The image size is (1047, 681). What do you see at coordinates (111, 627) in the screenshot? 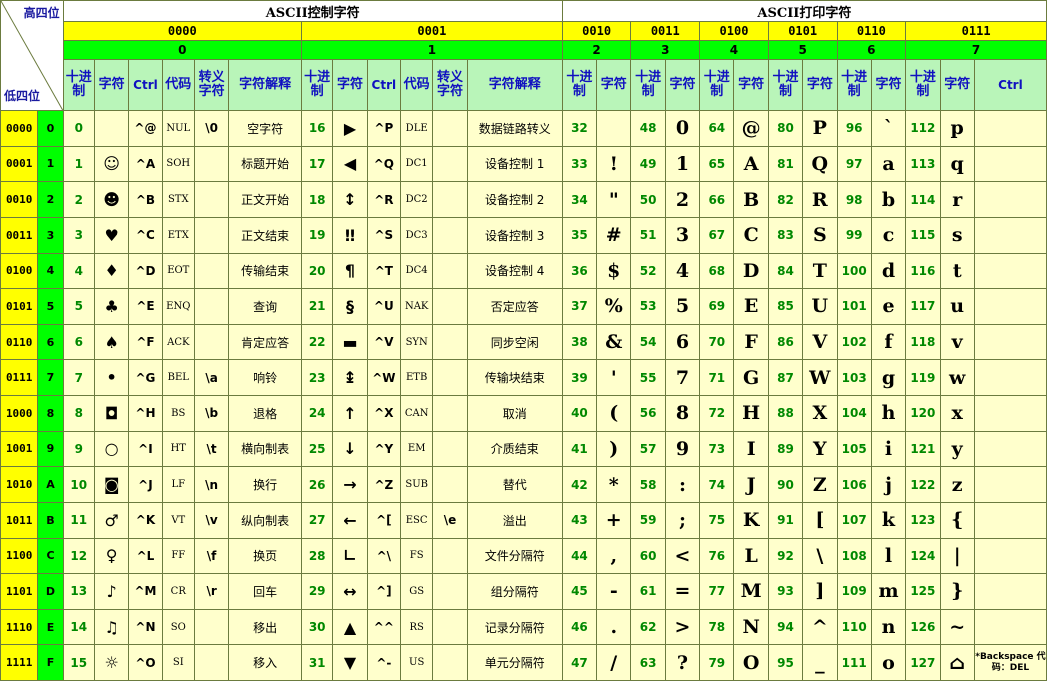
I see `char-cell: ♫` at bounding box center [111, 627].